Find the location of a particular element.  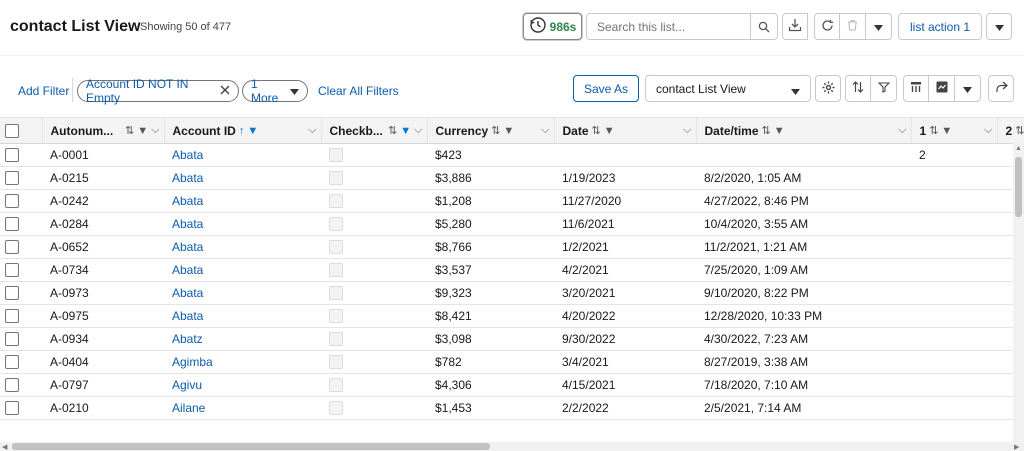

account-link: Ailane is located at coordinates (188, 408).